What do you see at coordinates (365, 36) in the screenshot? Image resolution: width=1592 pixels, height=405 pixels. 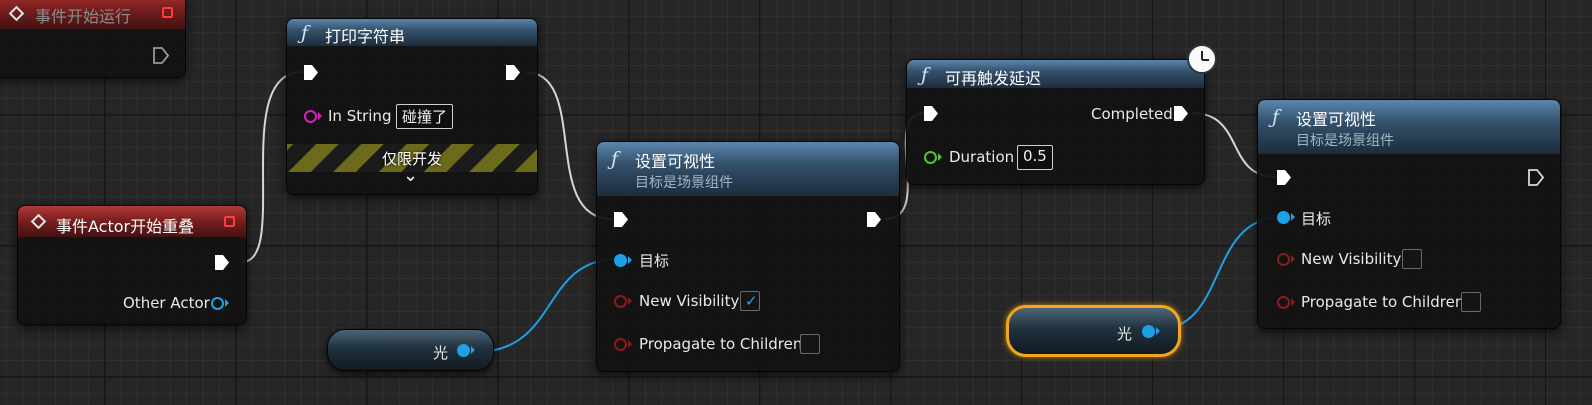 I see `node-title: 打印字符串` at bounding box center [365, 36].